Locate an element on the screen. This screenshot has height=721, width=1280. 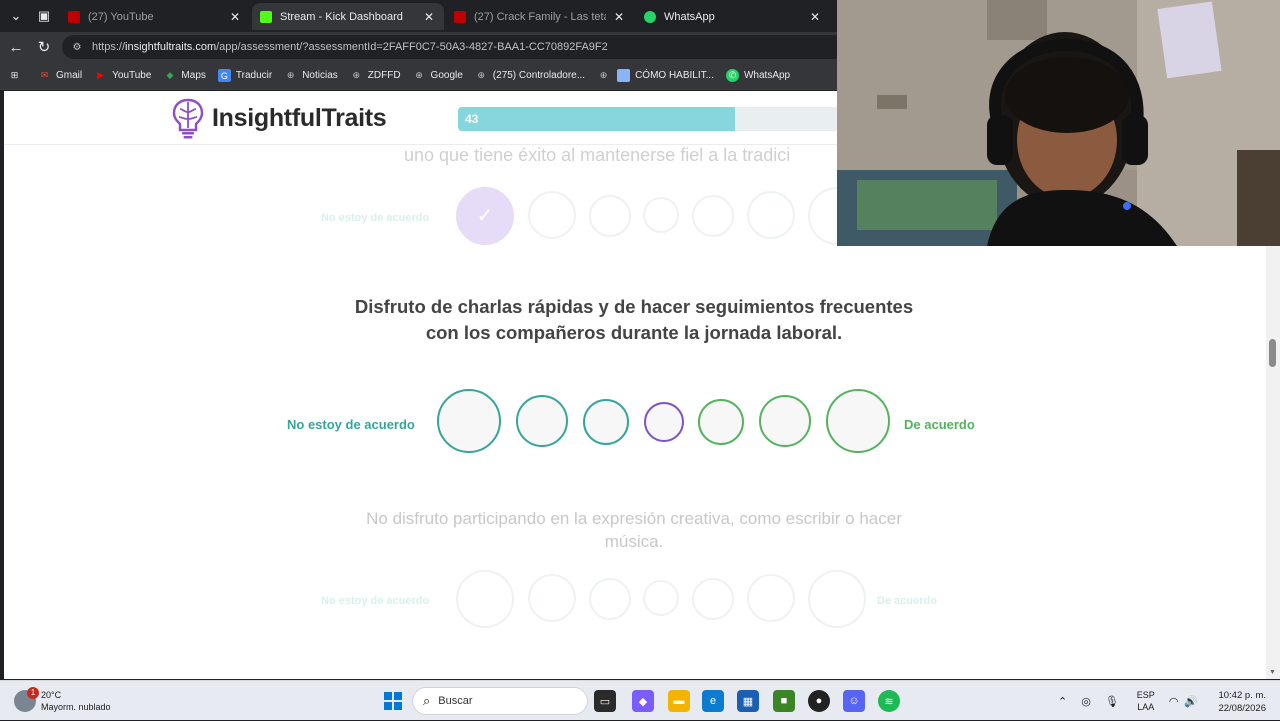
bookmark-gmail: ✉ Gmail is located at coordinates (60, 75).